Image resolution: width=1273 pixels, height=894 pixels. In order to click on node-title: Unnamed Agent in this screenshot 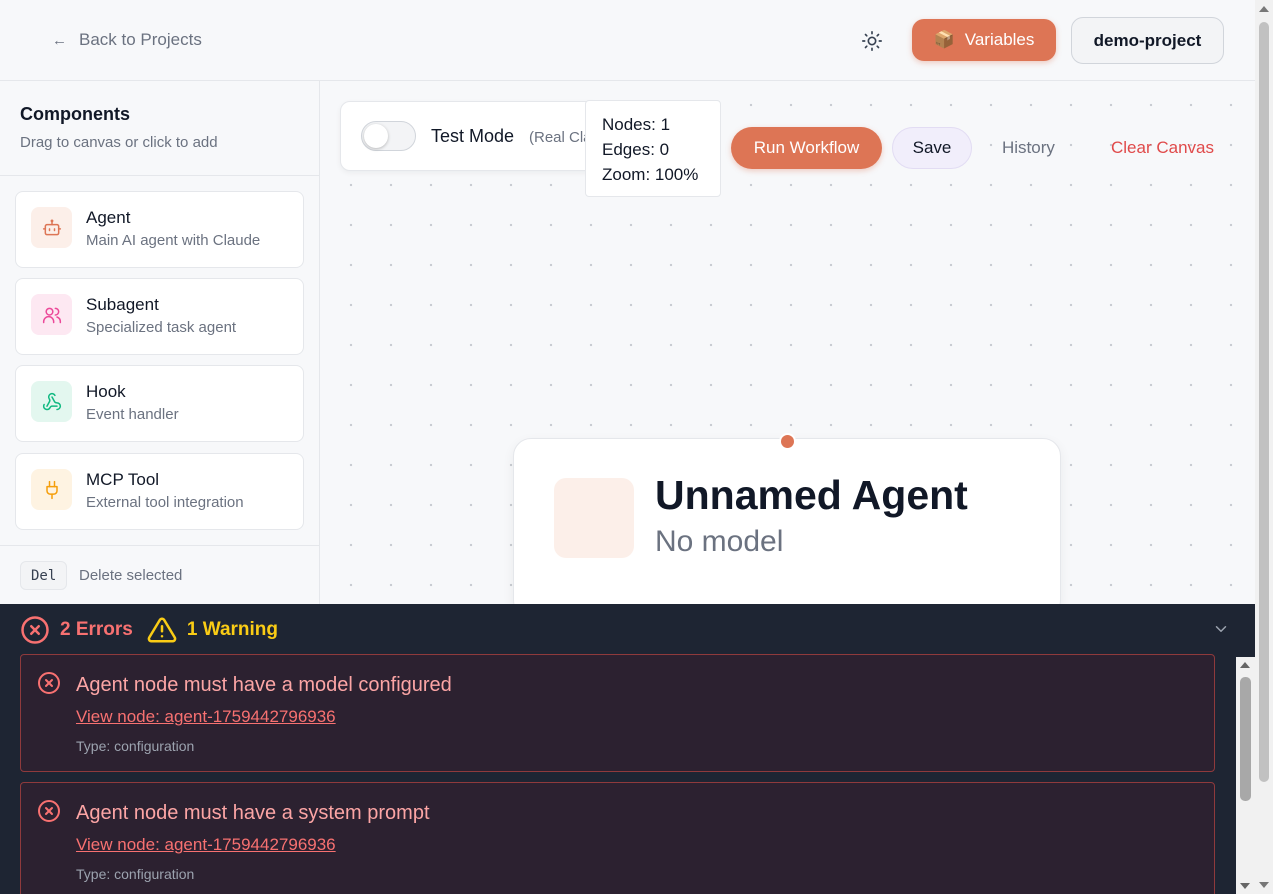, I will do `click(811, 495)`.